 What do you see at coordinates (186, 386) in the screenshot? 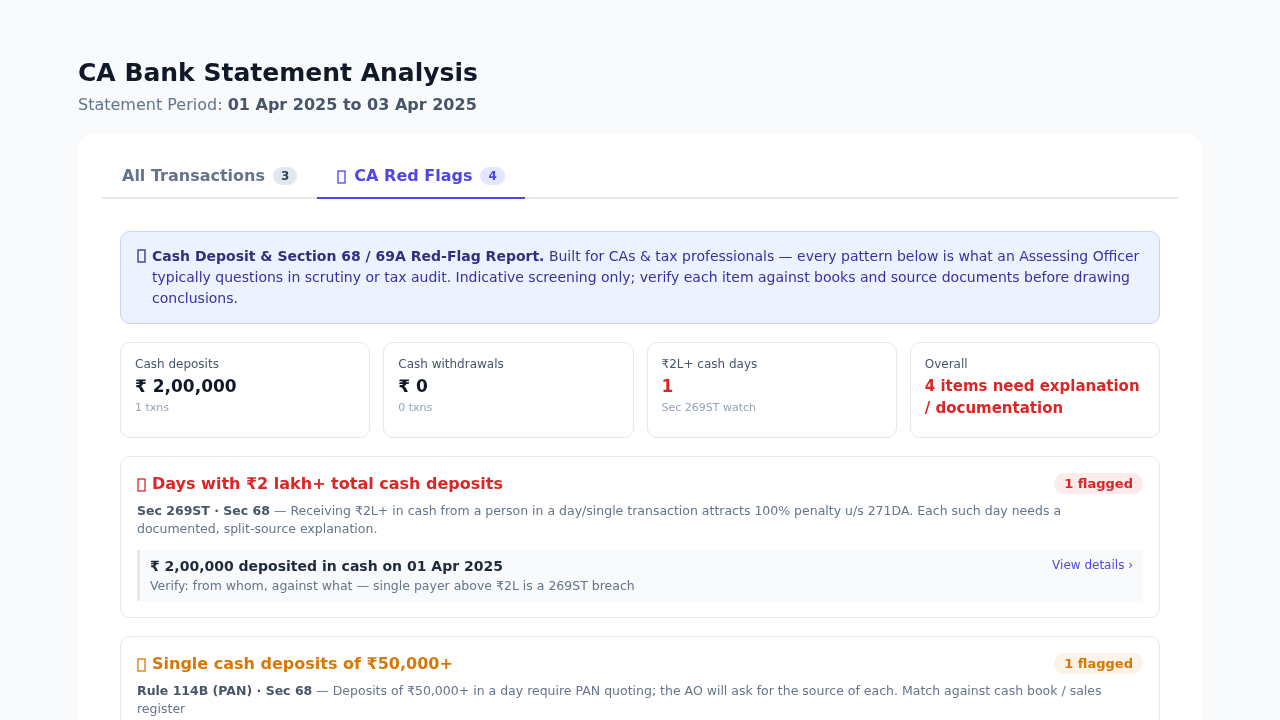
I see `stat-value: ₹ 2,00,000` at bounding box center [186, 386].